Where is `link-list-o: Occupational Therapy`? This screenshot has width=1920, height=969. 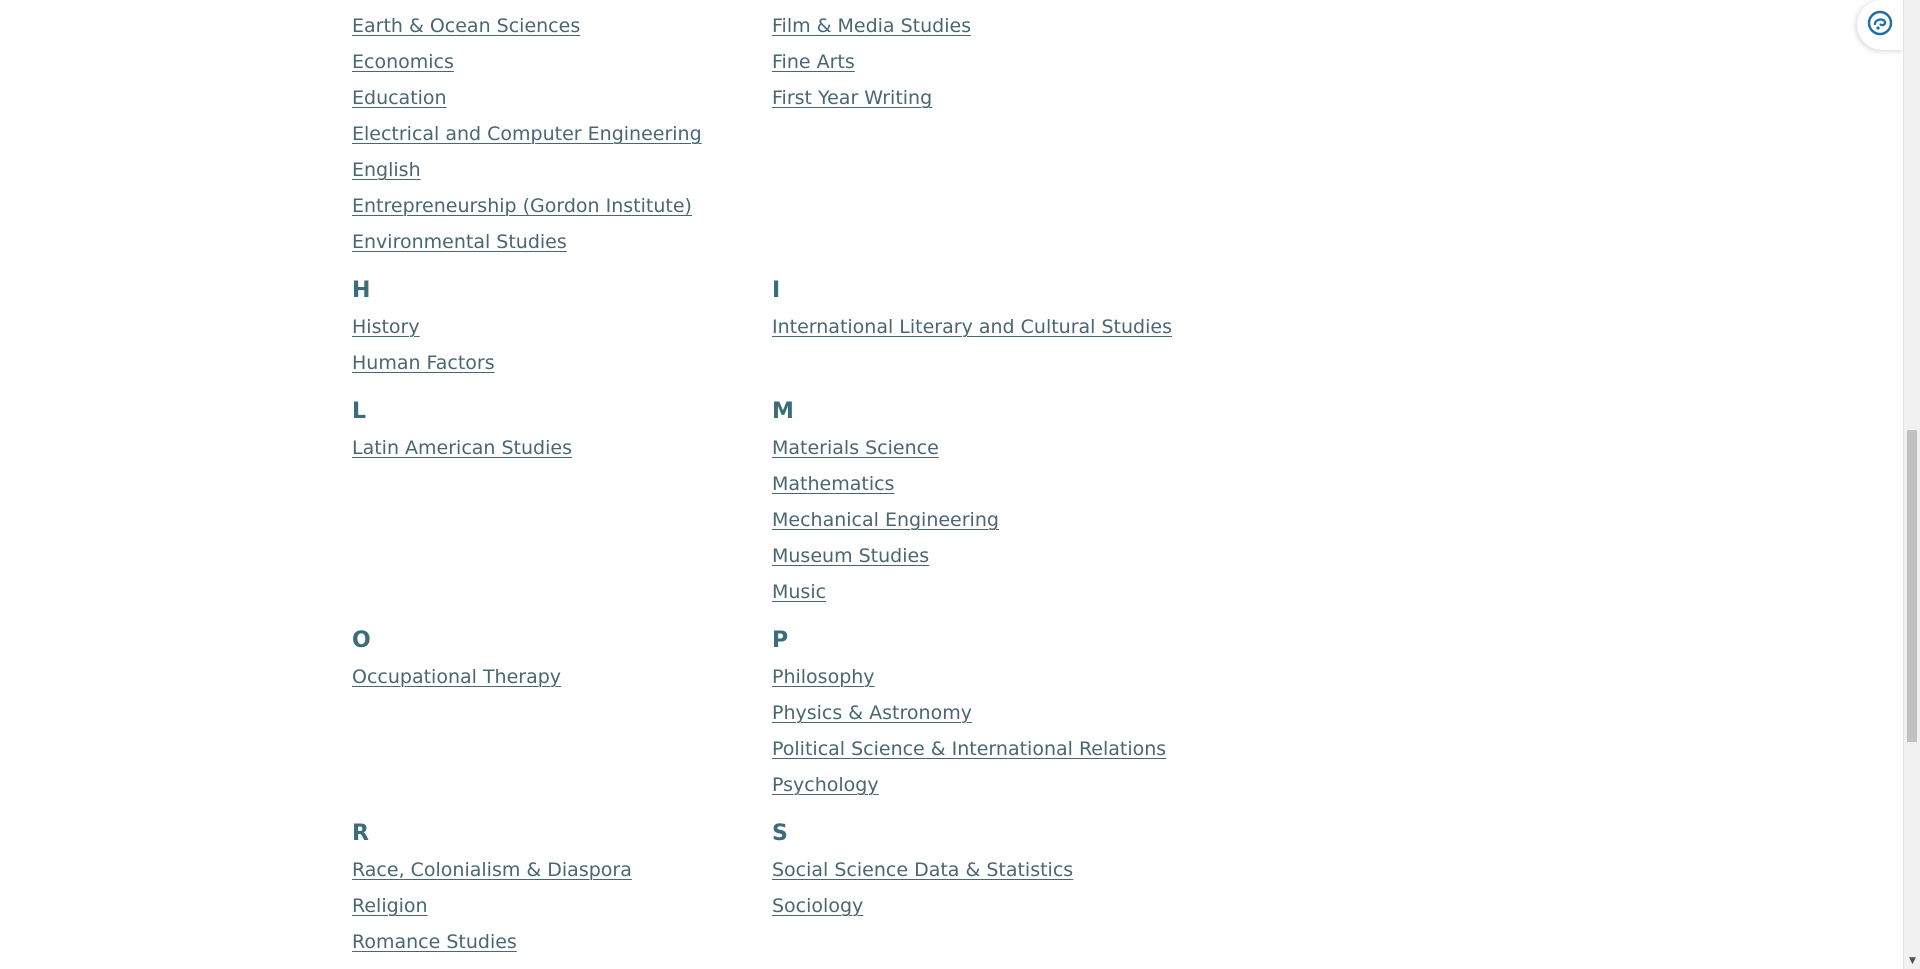
link-list-o: Occupational Therapy is located at coordinates (562, 677).